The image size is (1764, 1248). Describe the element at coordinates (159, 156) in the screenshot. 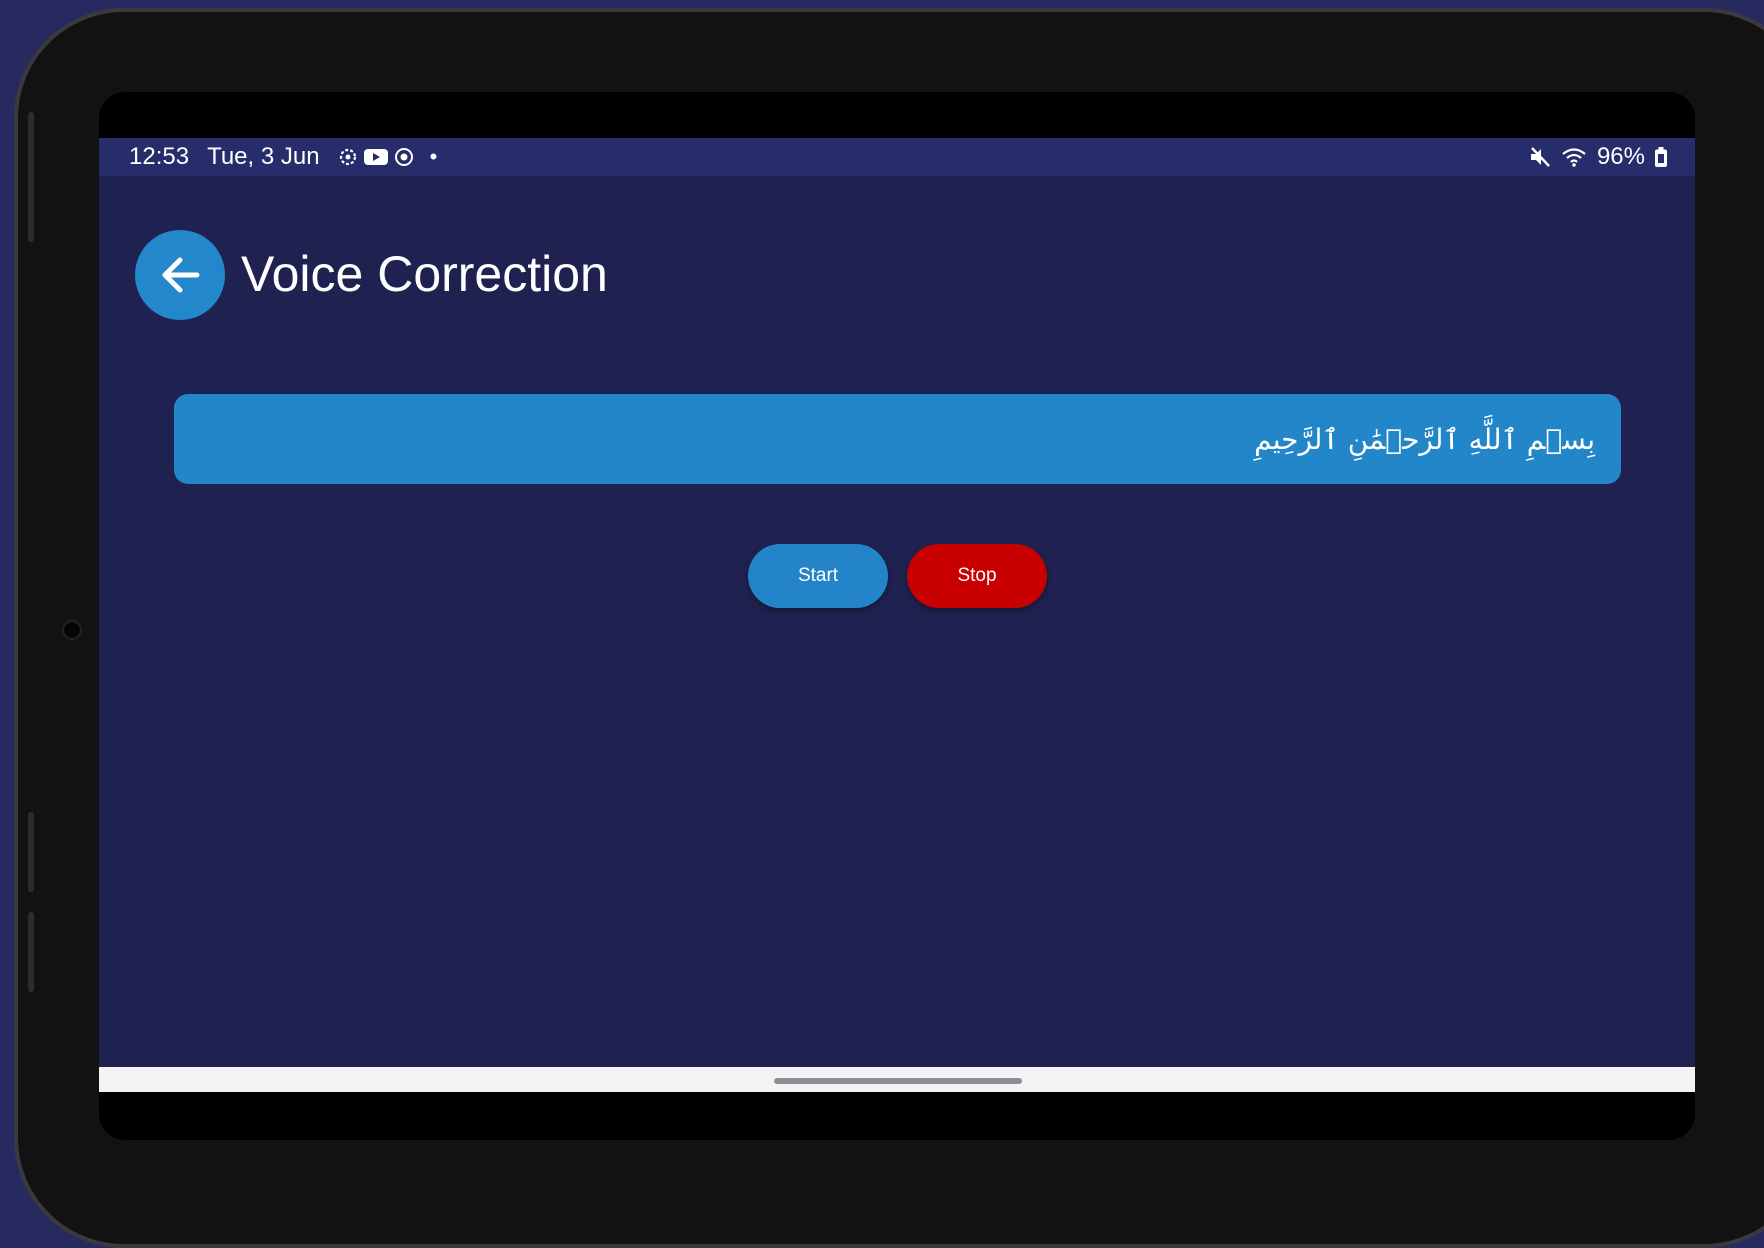

I see `status-time: 12:53` at that location.